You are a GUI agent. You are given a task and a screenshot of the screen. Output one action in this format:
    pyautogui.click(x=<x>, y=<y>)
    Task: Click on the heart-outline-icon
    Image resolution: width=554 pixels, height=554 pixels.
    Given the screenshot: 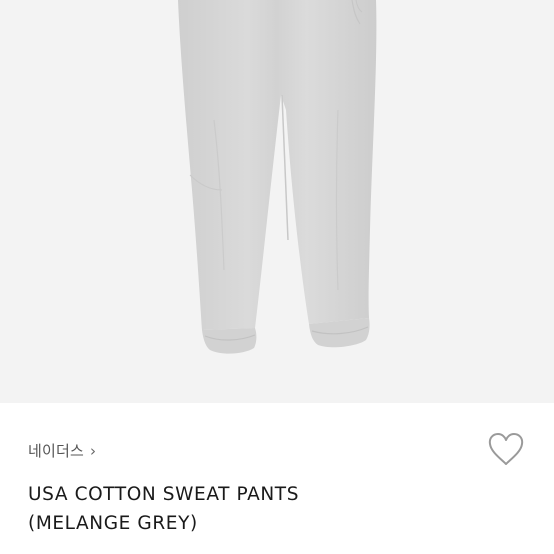 What is the action you would take?
    pyautogui.click(x=506, y=449)
    